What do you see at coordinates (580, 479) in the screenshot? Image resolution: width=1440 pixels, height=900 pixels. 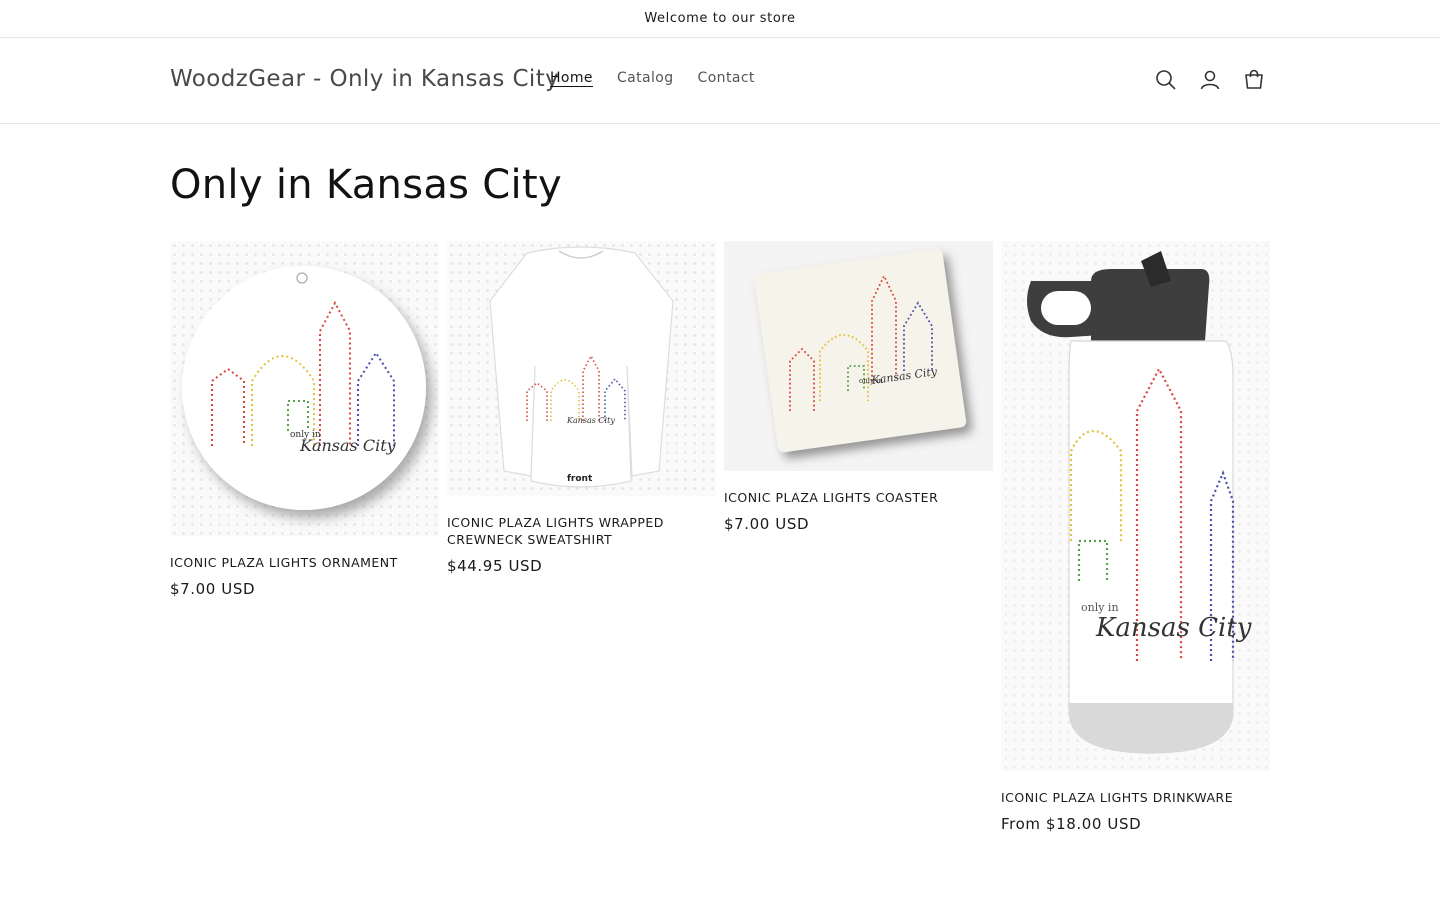 I see `shirt-tag-text: front` at bounding box center [580, 479].